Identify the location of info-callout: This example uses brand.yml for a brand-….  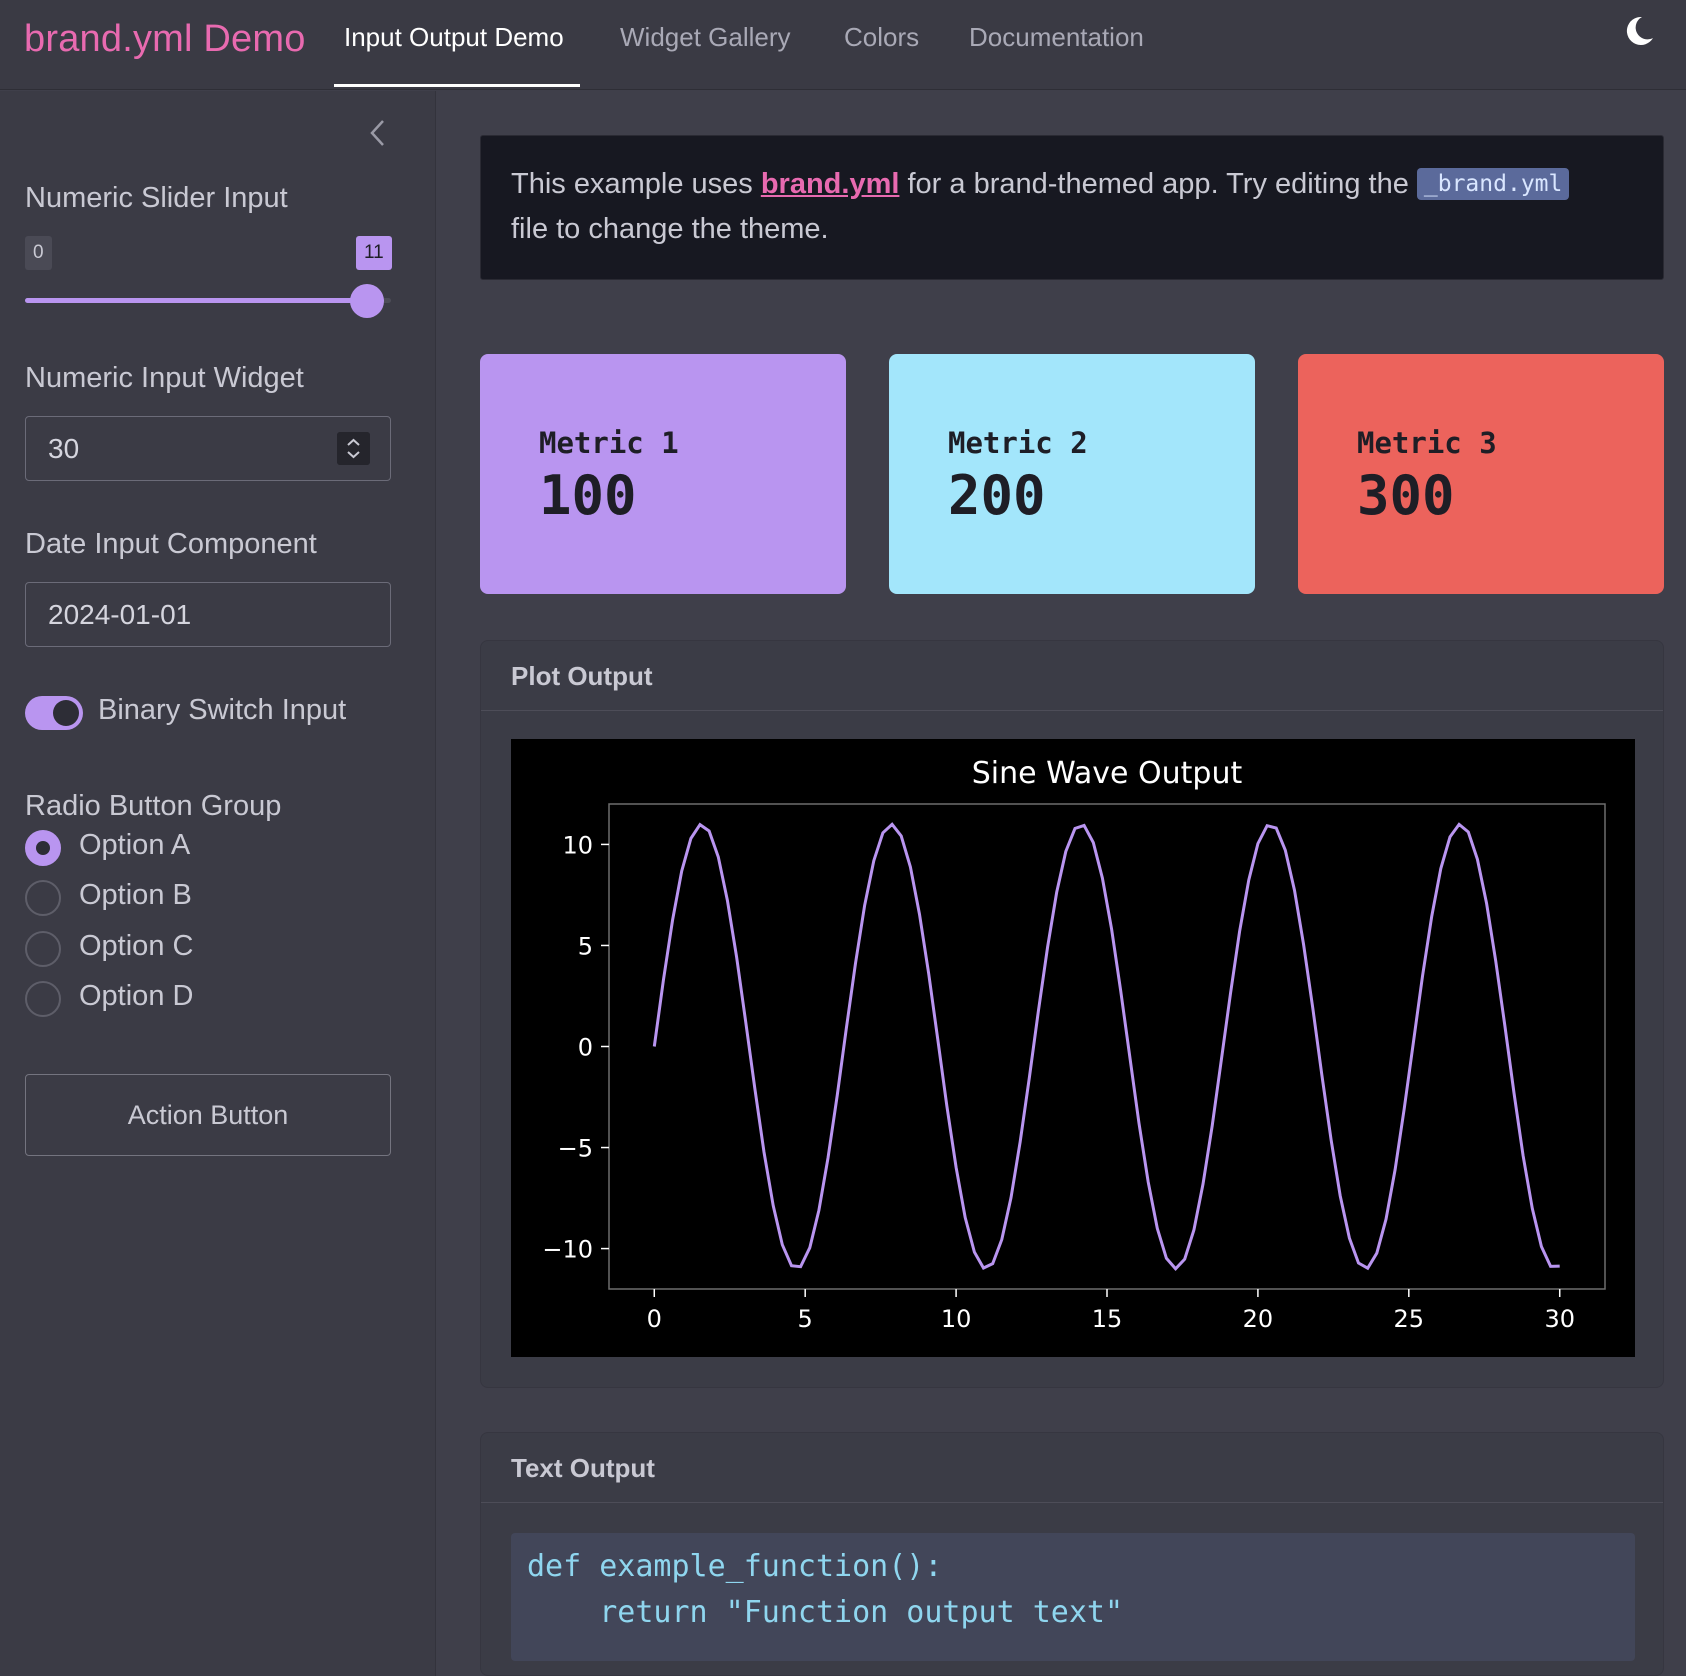
(1072, 207).